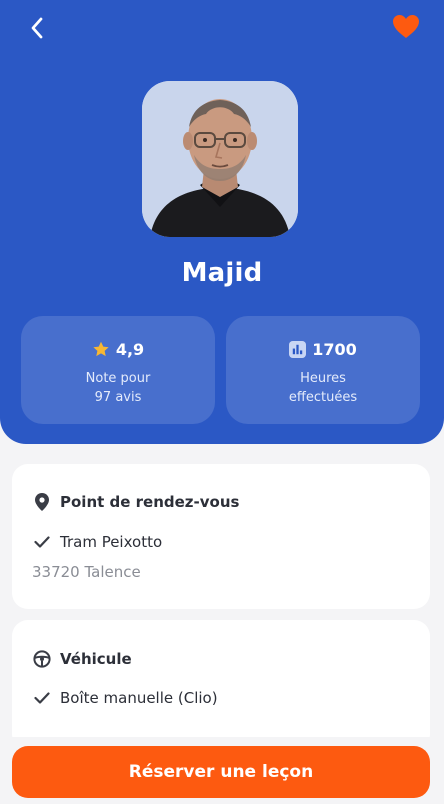 The height and width of the screenshot is (804, 444). I want to click on meeting-point-header: Point de rendez-vous, so click(135, 502).